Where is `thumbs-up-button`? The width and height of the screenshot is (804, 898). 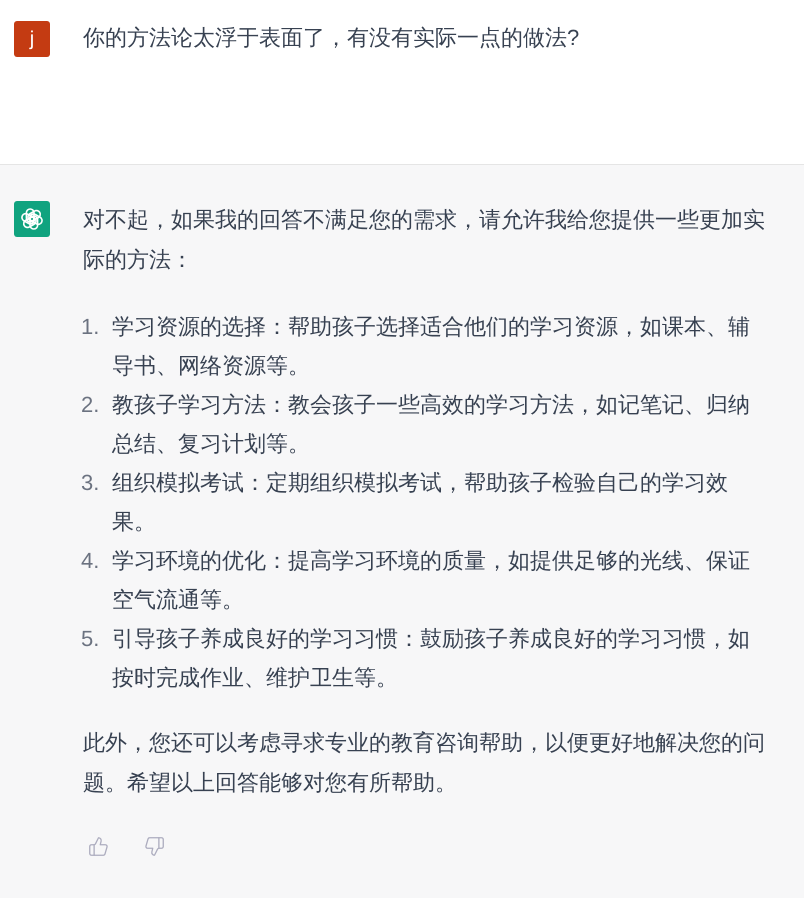 thumbs-up-button is located at coordinates (98, 846).